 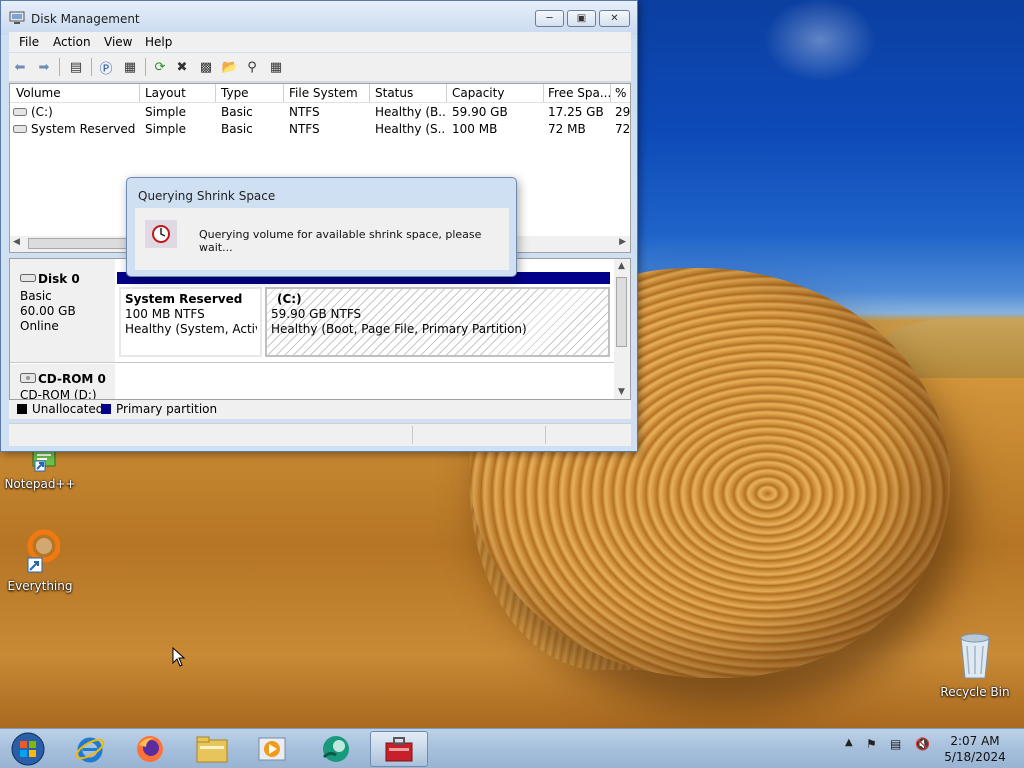 What do you see at coordinates (28, 749) in the screenshot?
I see `start-button` at bounding box center [28, 749].